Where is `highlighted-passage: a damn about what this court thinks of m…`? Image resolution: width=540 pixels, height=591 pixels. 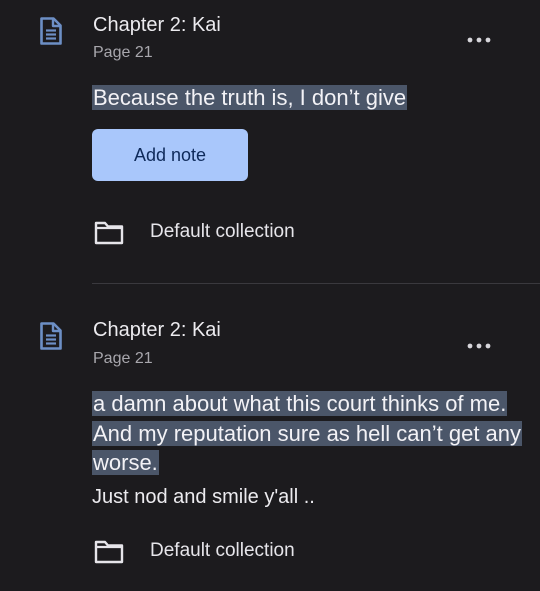 highlighted-passage: a damn about what this court thinks of m… is located at coordinates (307, 433).